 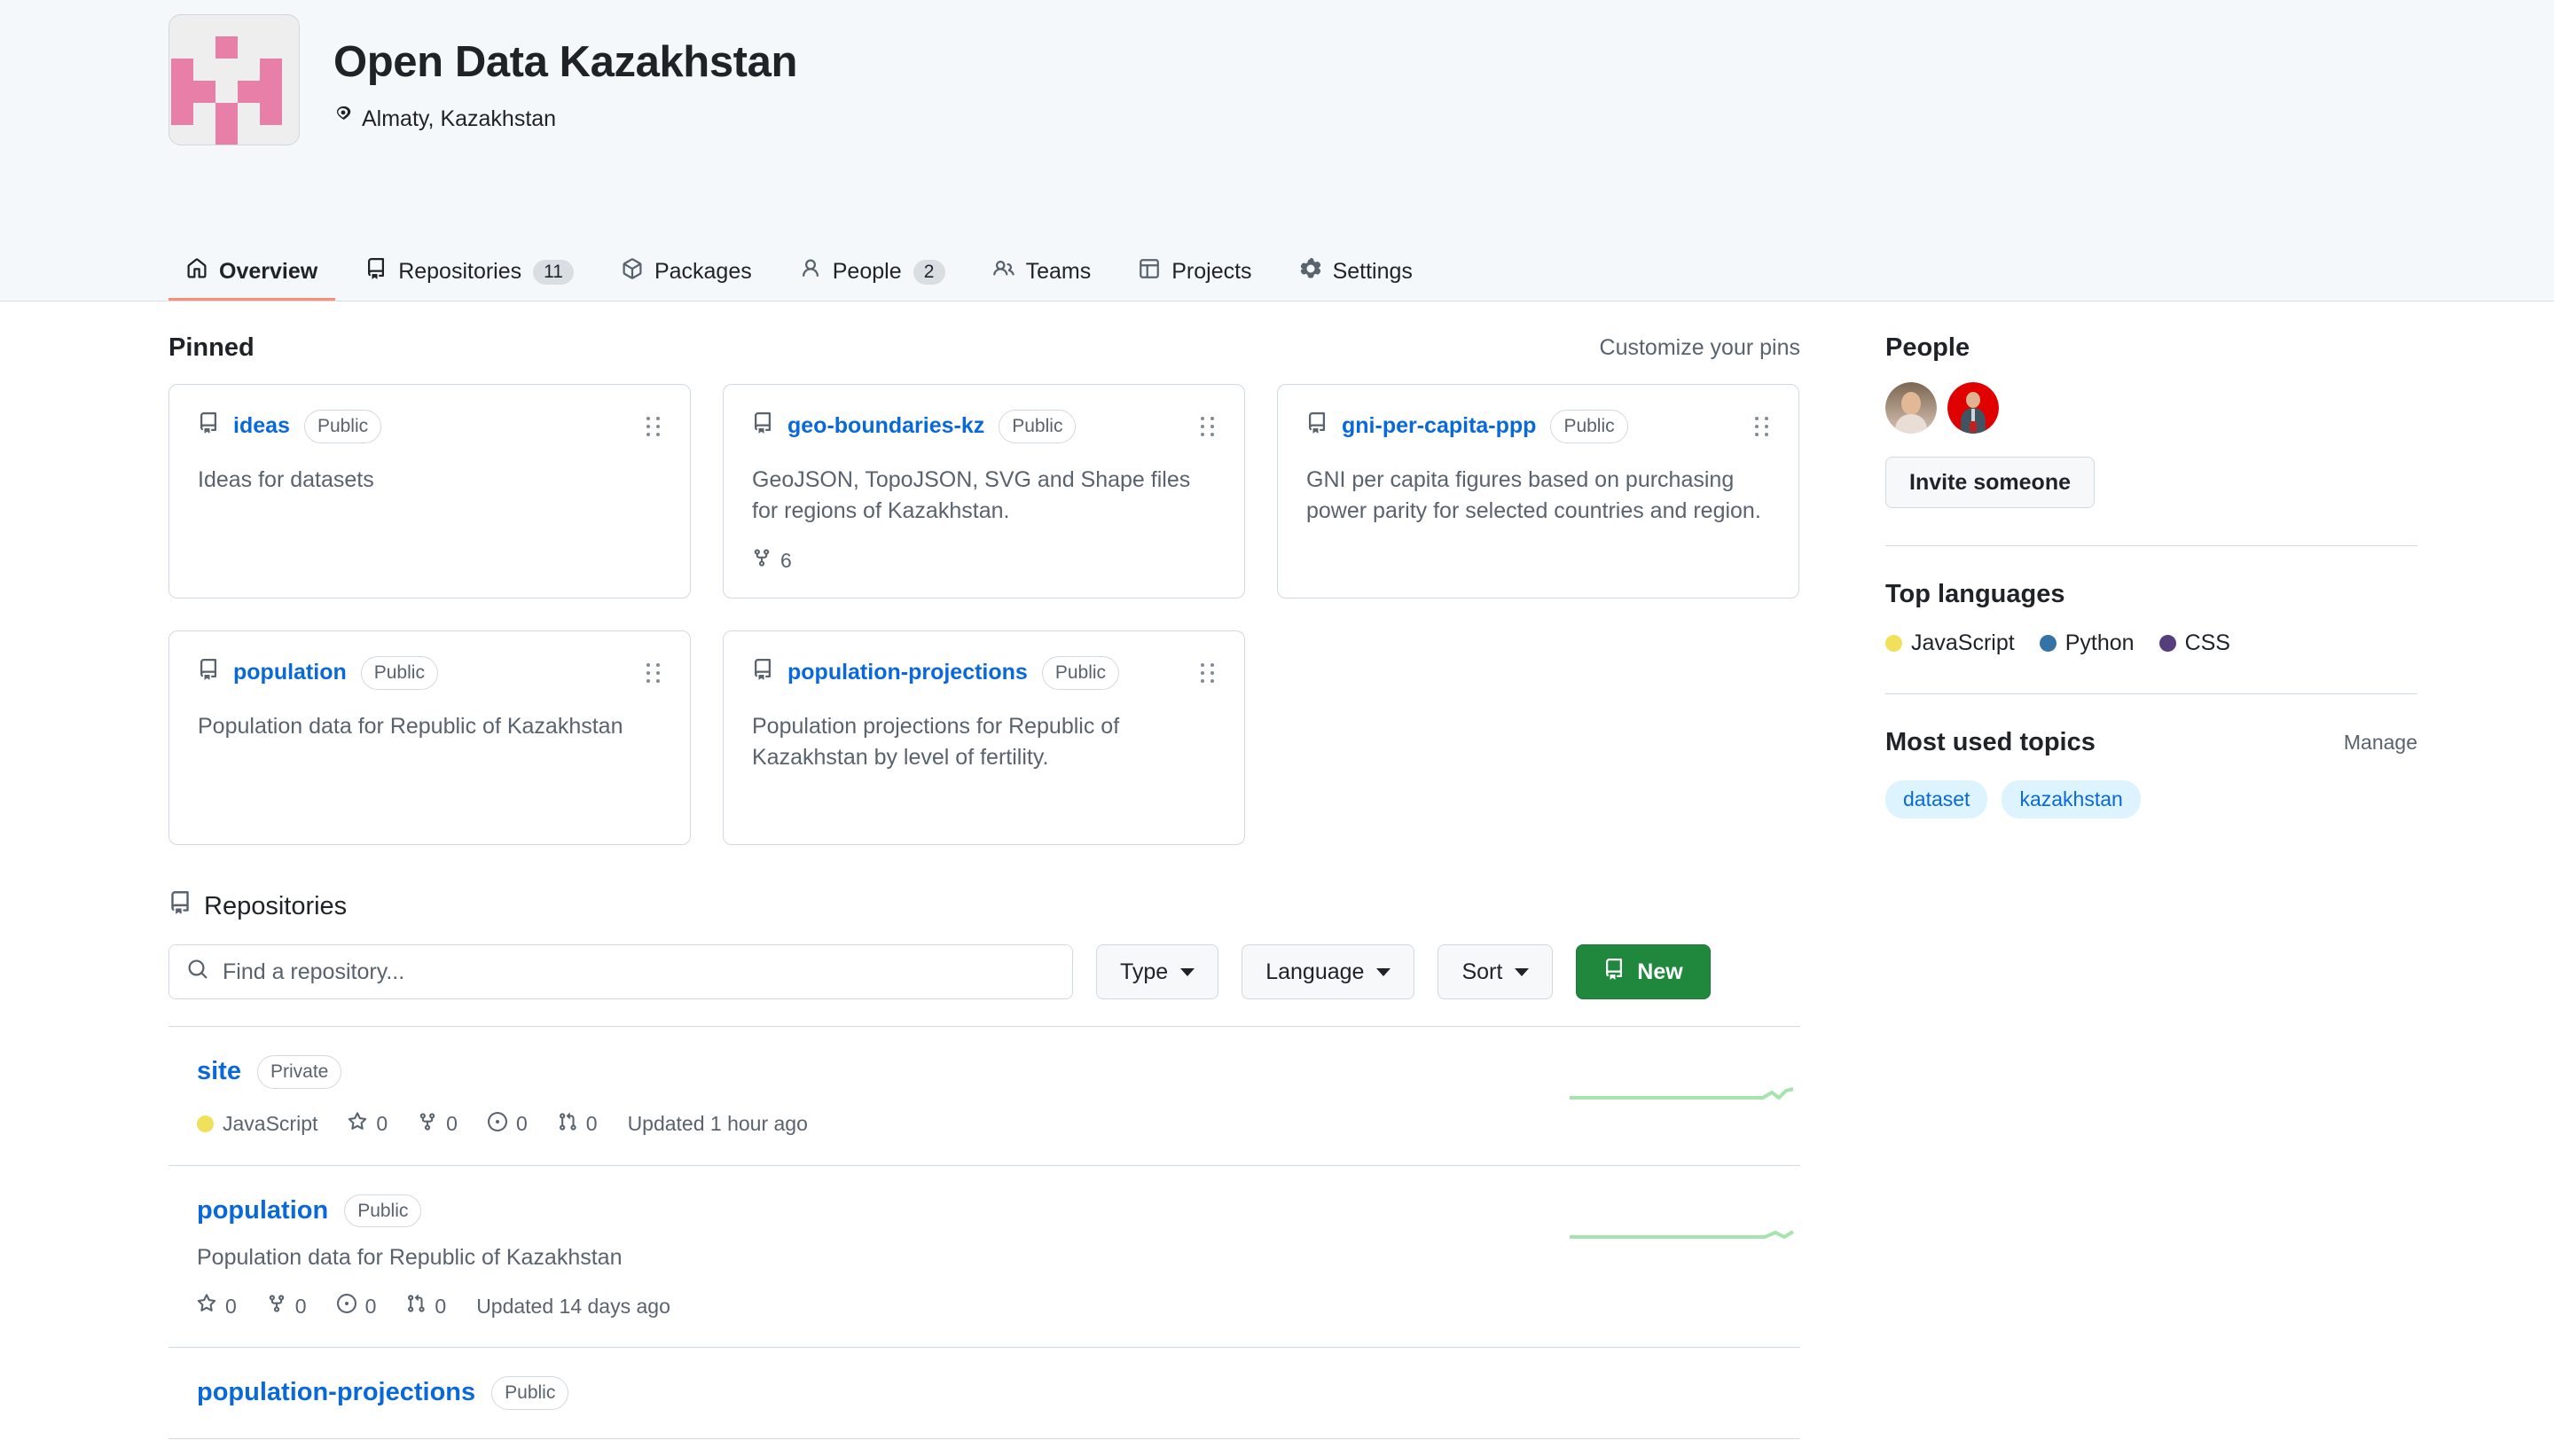 I want to click on filter-language-button: Language, so click(x=1328, y=971).